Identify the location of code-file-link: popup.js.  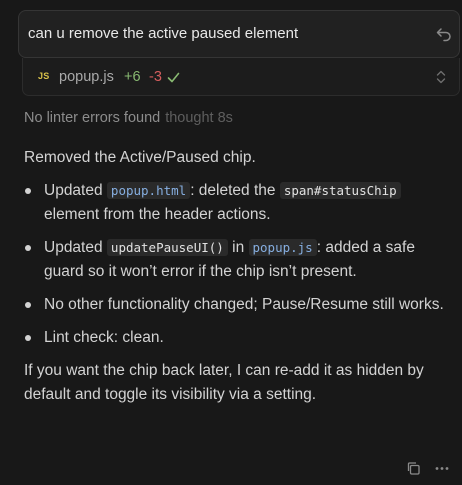
(282, 247).